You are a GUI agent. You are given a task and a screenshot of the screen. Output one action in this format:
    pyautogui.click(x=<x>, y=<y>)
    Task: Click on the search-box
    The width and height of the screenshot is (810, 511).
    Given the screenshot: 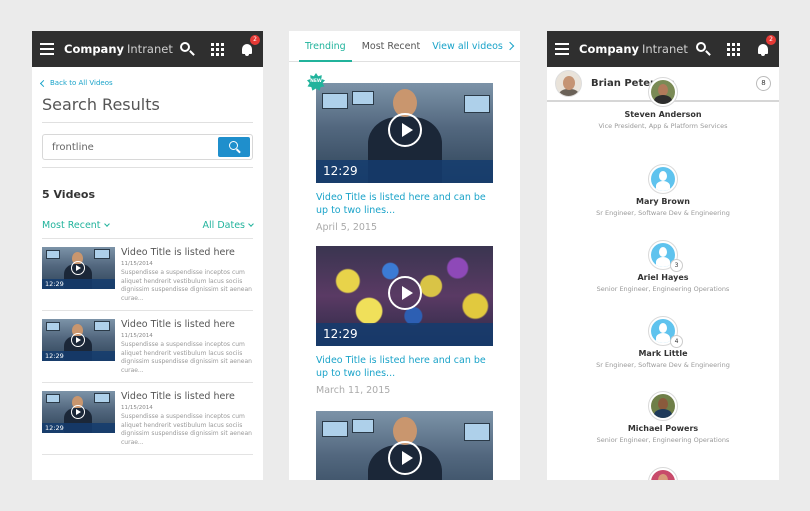 What is the action you would take?
    pyautogui.click(x=147, y=147)
    